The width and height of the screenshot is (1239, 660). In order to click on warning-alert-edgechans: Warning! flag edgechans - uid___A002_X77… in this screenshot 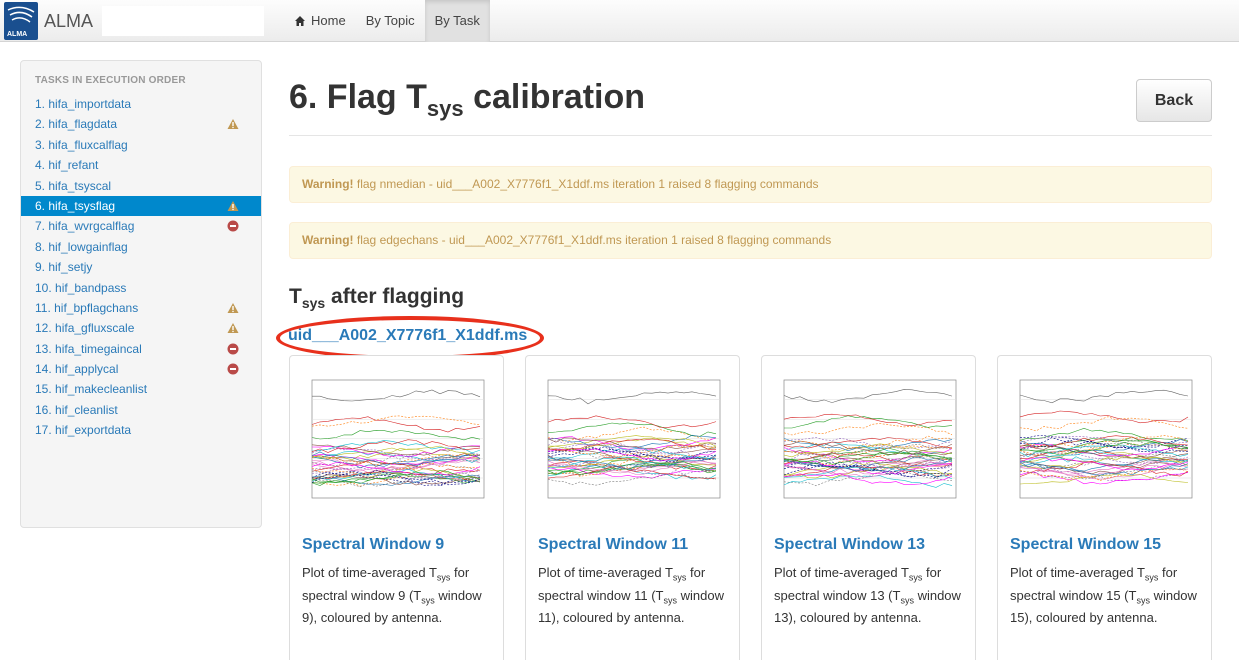, I will do `click(750, 240)`.